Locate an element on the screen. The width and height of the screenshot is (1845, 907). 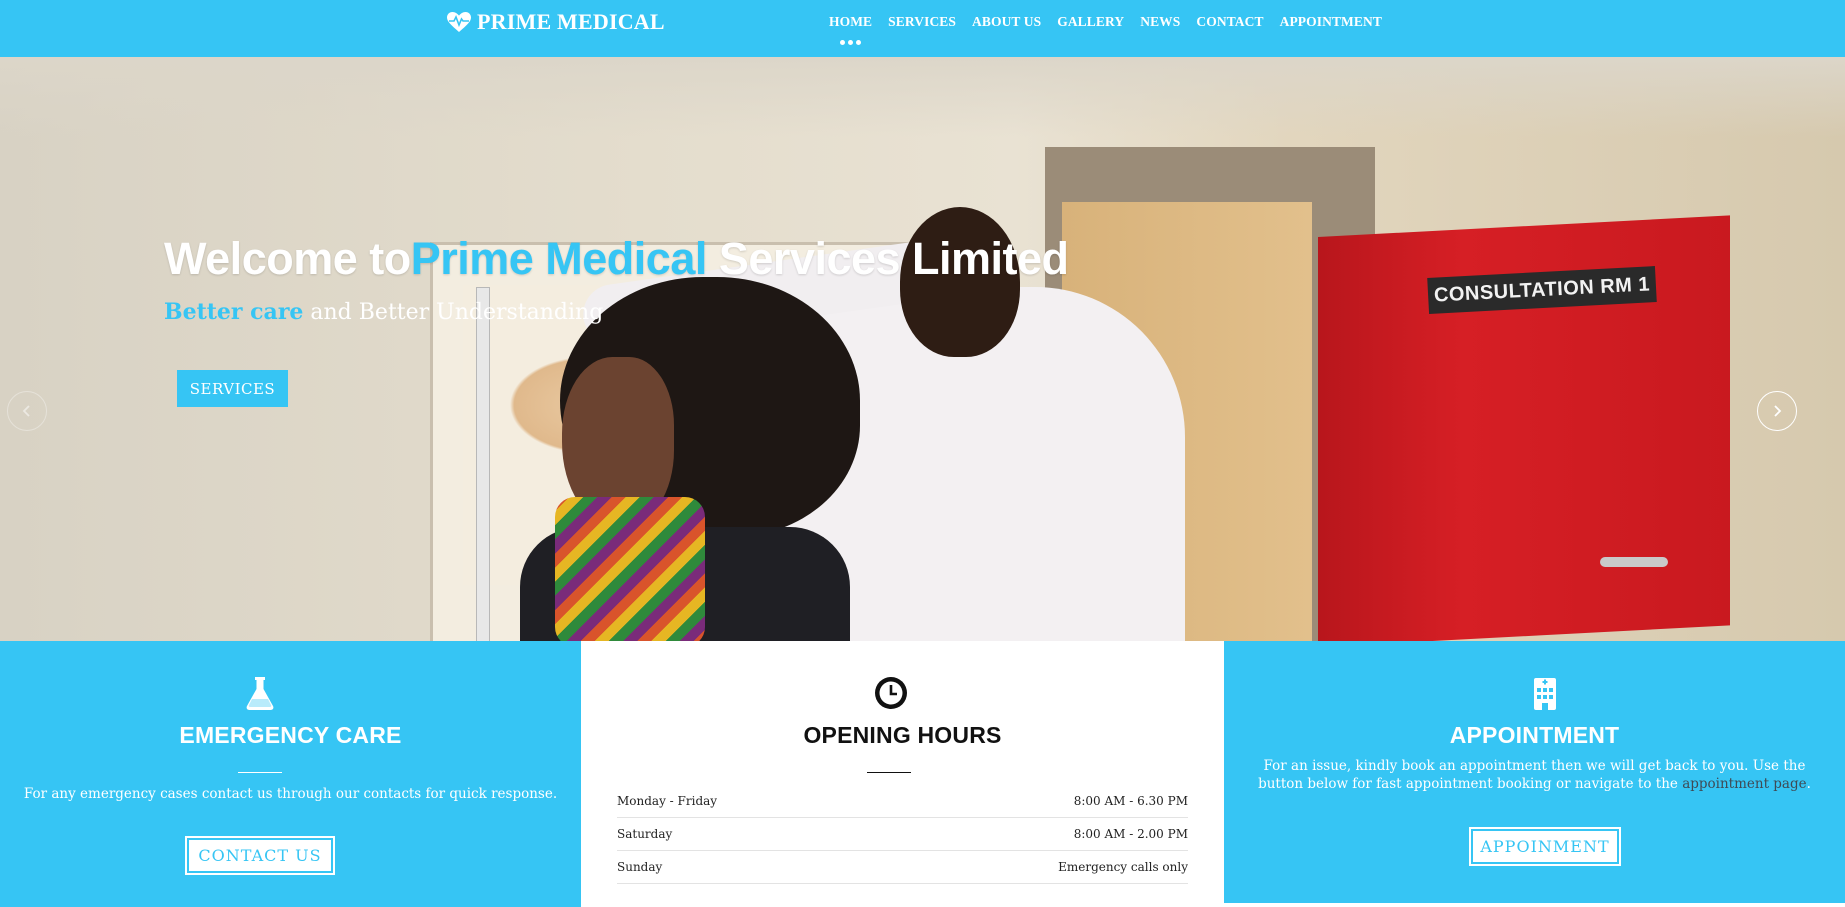
clock-icon is located at coordinates (891, 693).